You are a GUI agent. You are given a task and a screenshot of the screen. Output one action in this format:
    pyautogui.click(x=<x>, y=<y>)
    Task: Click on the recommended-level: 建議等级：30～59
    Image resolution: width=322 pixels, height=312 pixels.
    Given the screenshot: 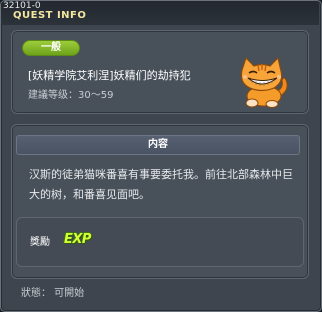 What is the action you would take?
    pyautogui.click(x=71, y=95)
    